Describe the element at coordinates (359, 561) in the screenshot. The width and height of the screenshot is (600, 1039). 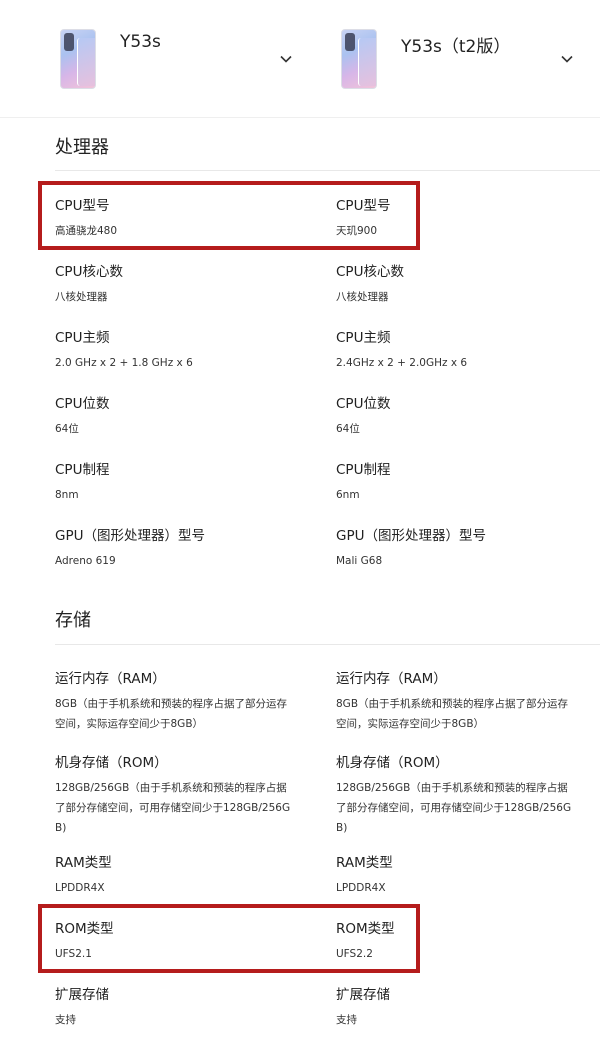
I see `spec-value: Mali G68` at that location.